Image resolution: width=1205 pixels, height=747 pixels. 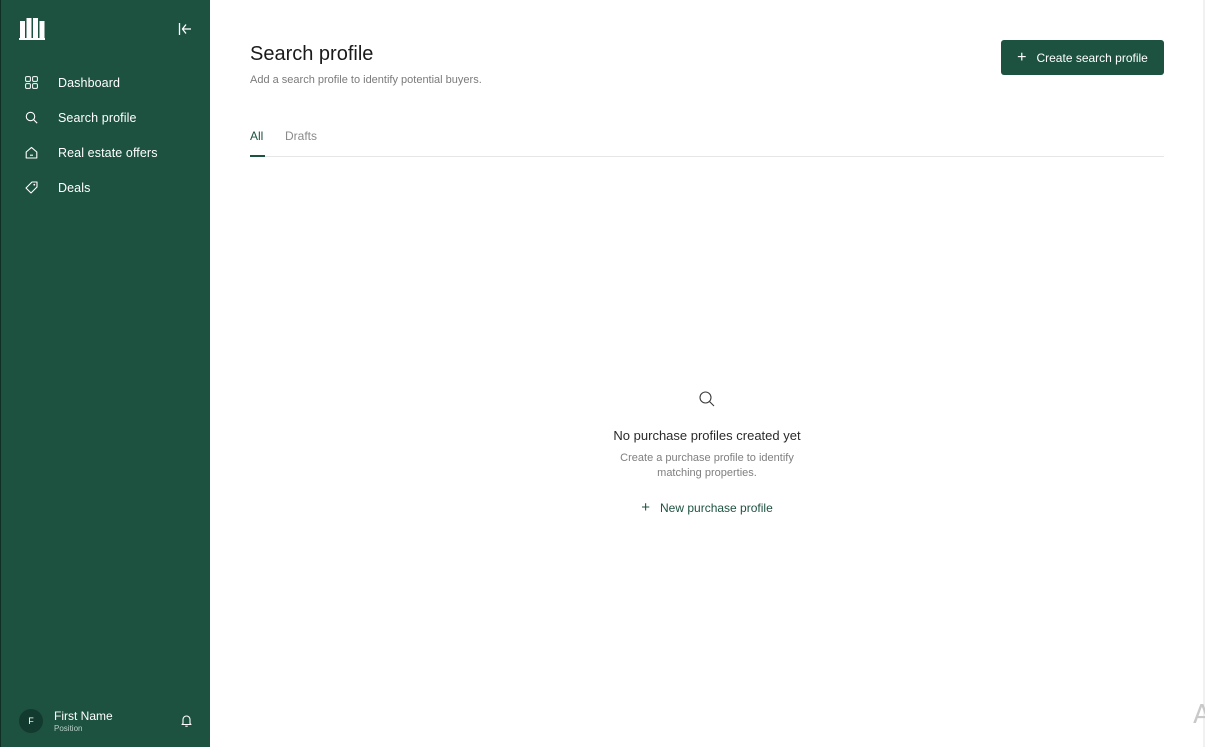 What do you see at coordinates (707, 139) in the screenshot?
I see `tab-bar: All Drafts` at bounding box center [707, 139].